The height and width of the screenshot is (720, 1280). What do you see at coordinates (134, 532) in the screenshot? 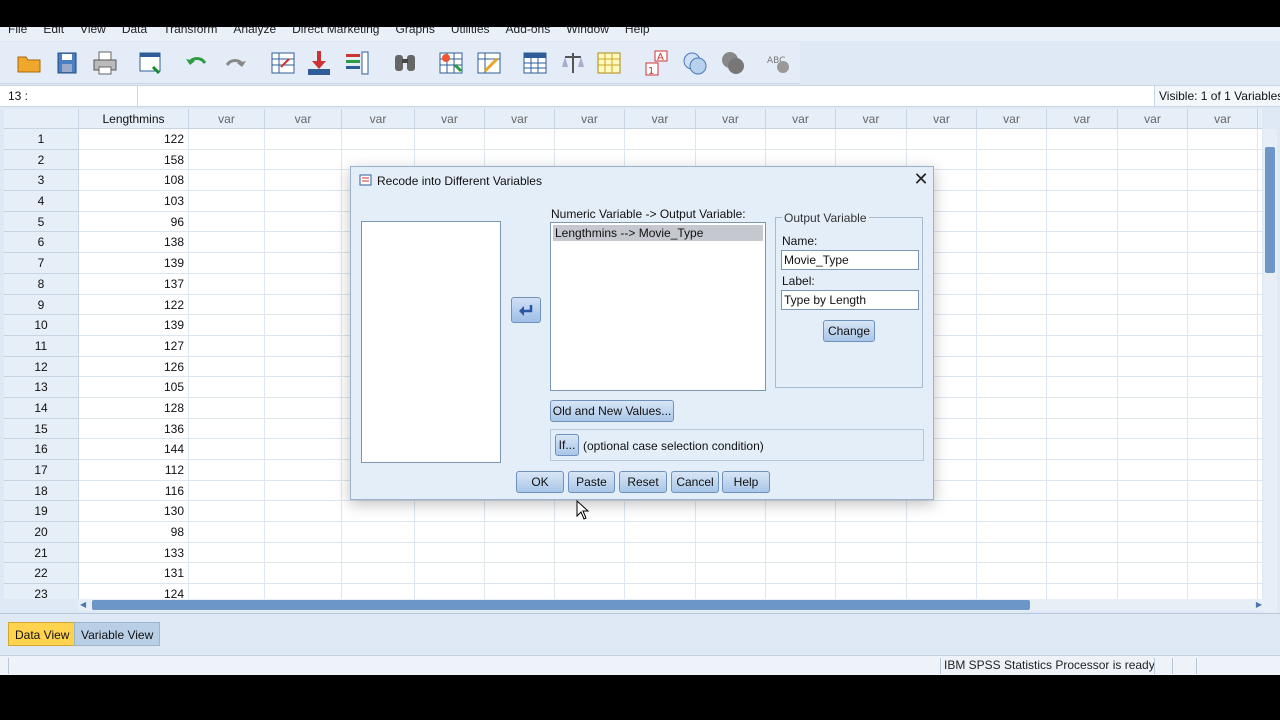
I see `lengthmins-cell: 98` at bounding box center [134, 532].